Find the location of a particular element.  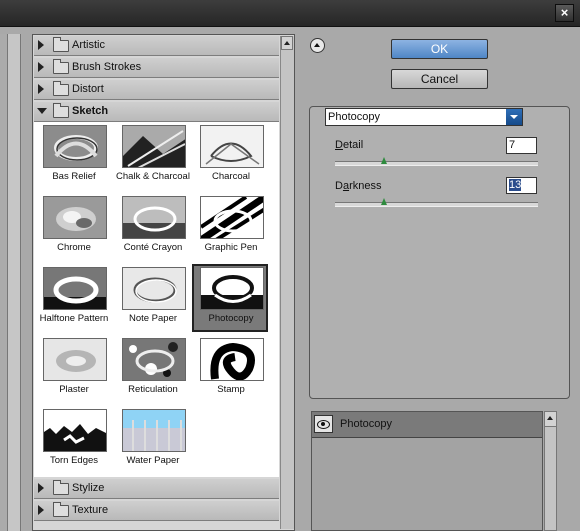

filter-thumbnail: Torn Edges is located at coordinates (73, 440).